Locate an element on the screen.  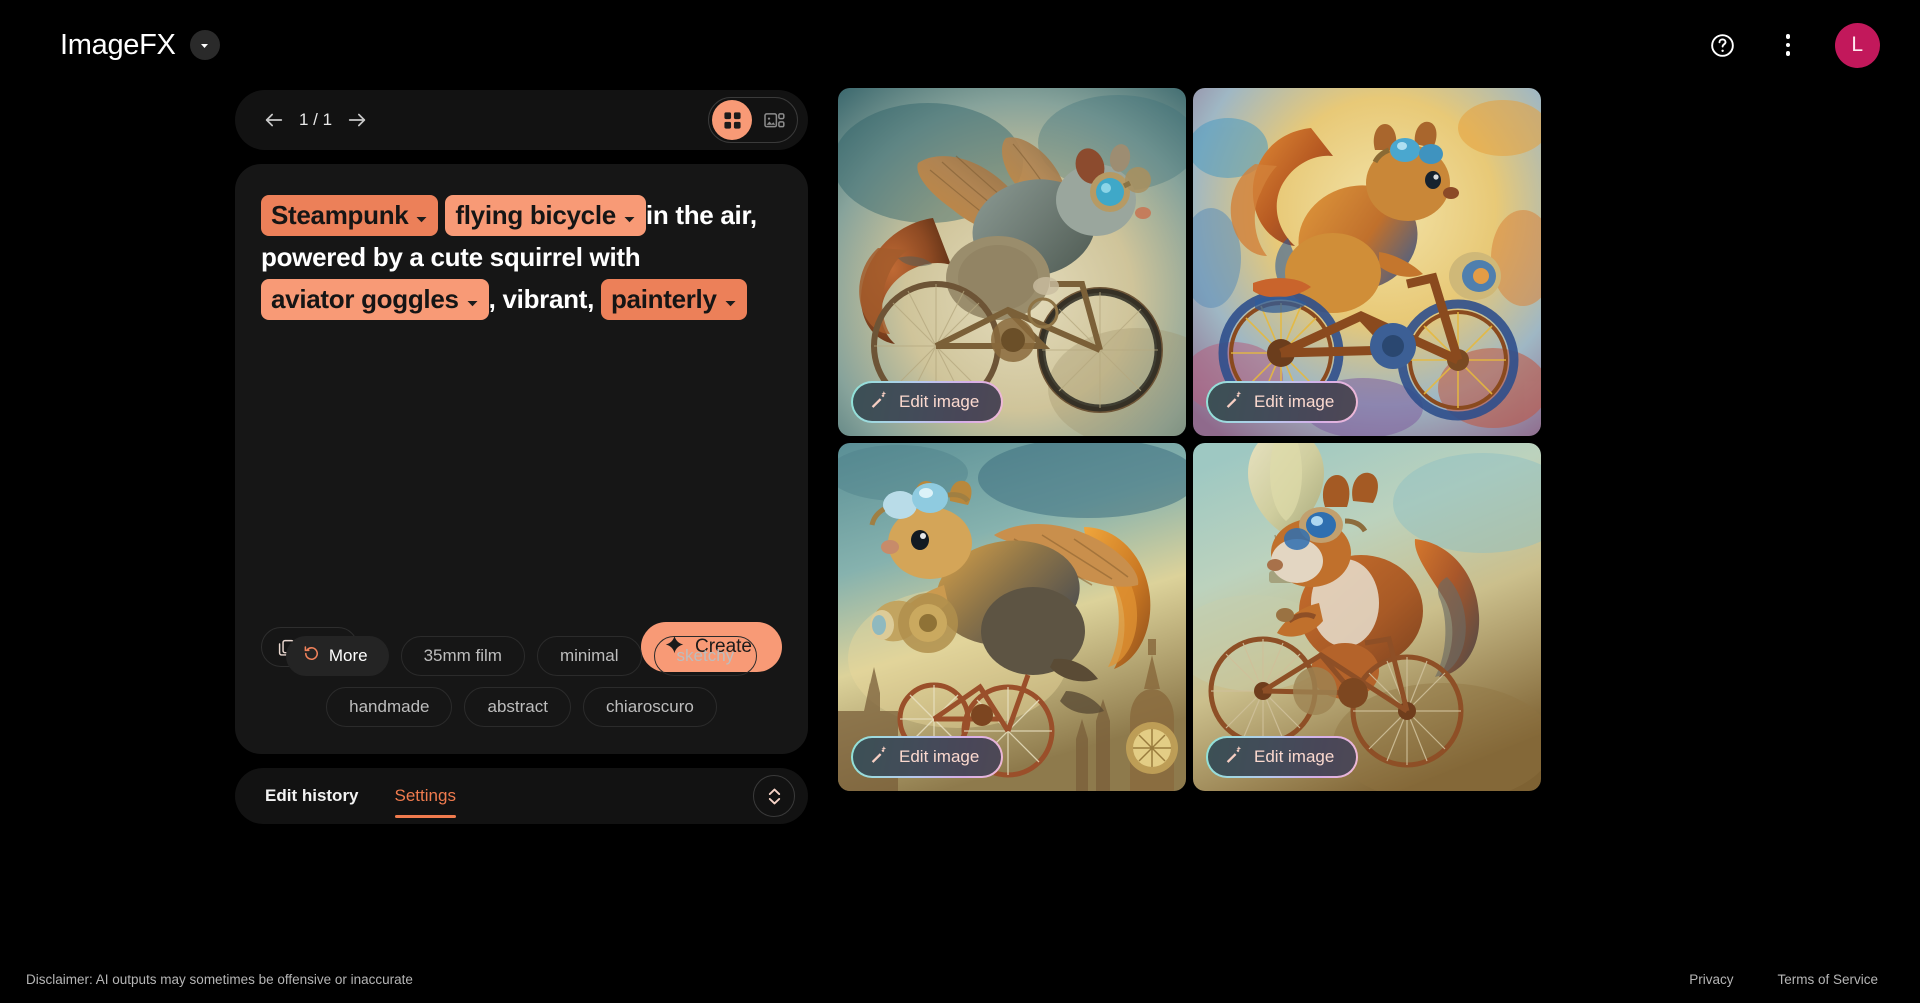
chip-label: painterly is located at coordinates (663, 299).